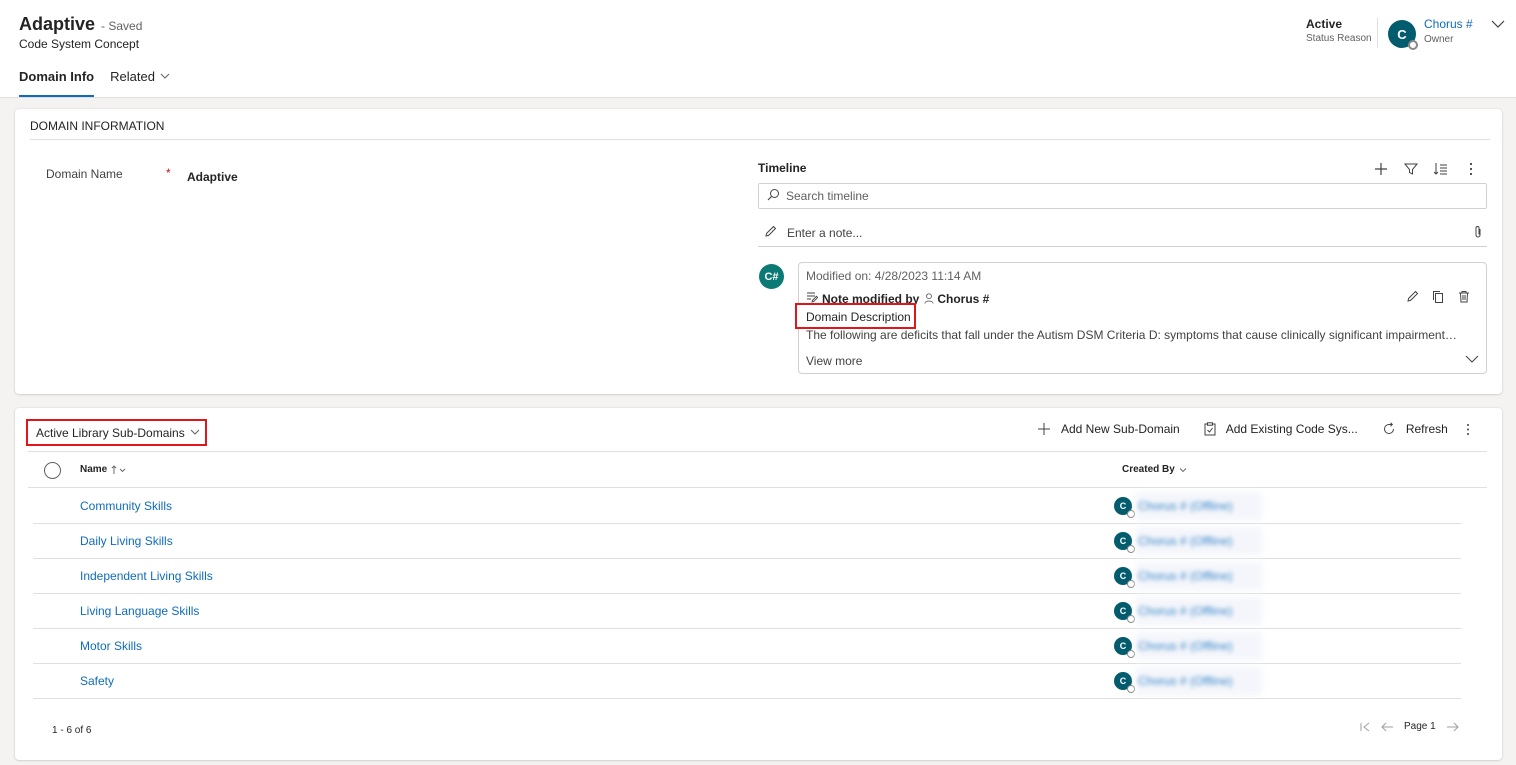  I want to click on refresh-button: Refresh, so click(1415, 429).